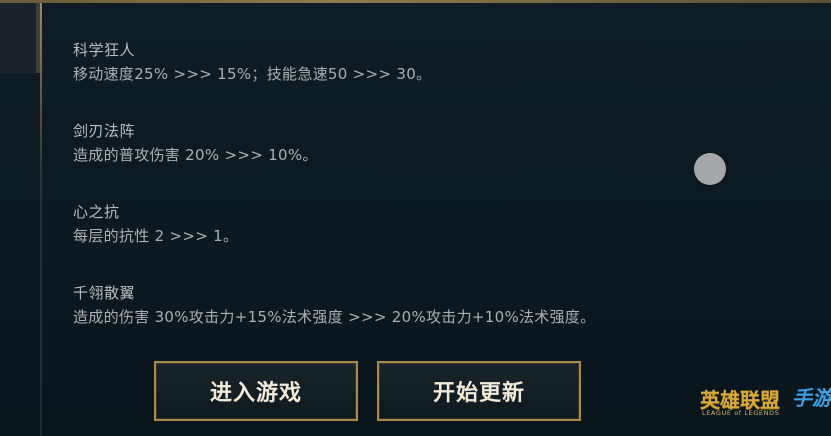  What do you see at coordinates (415, 1) in the screenshot?
I see `top-divider` at bounding box center [415, 1].